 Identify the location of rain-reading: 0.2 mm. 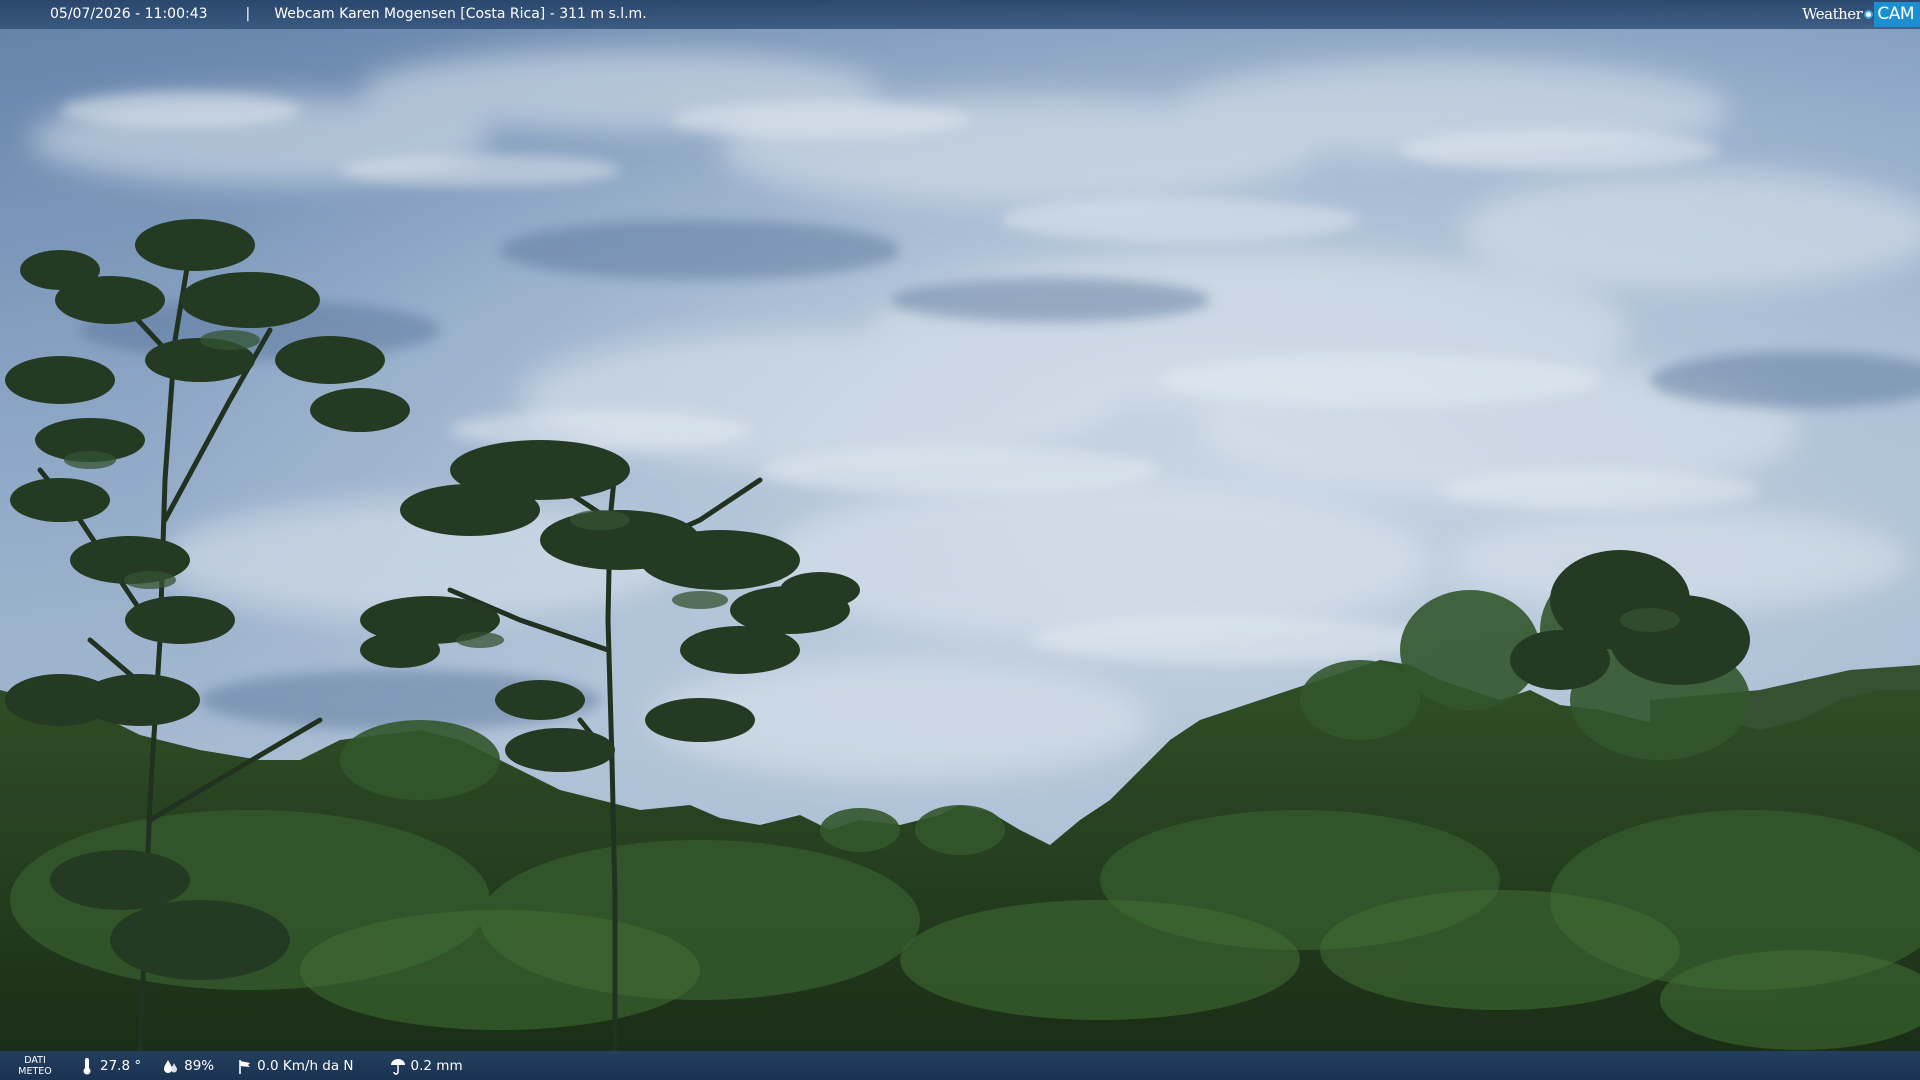
(426, 1066).